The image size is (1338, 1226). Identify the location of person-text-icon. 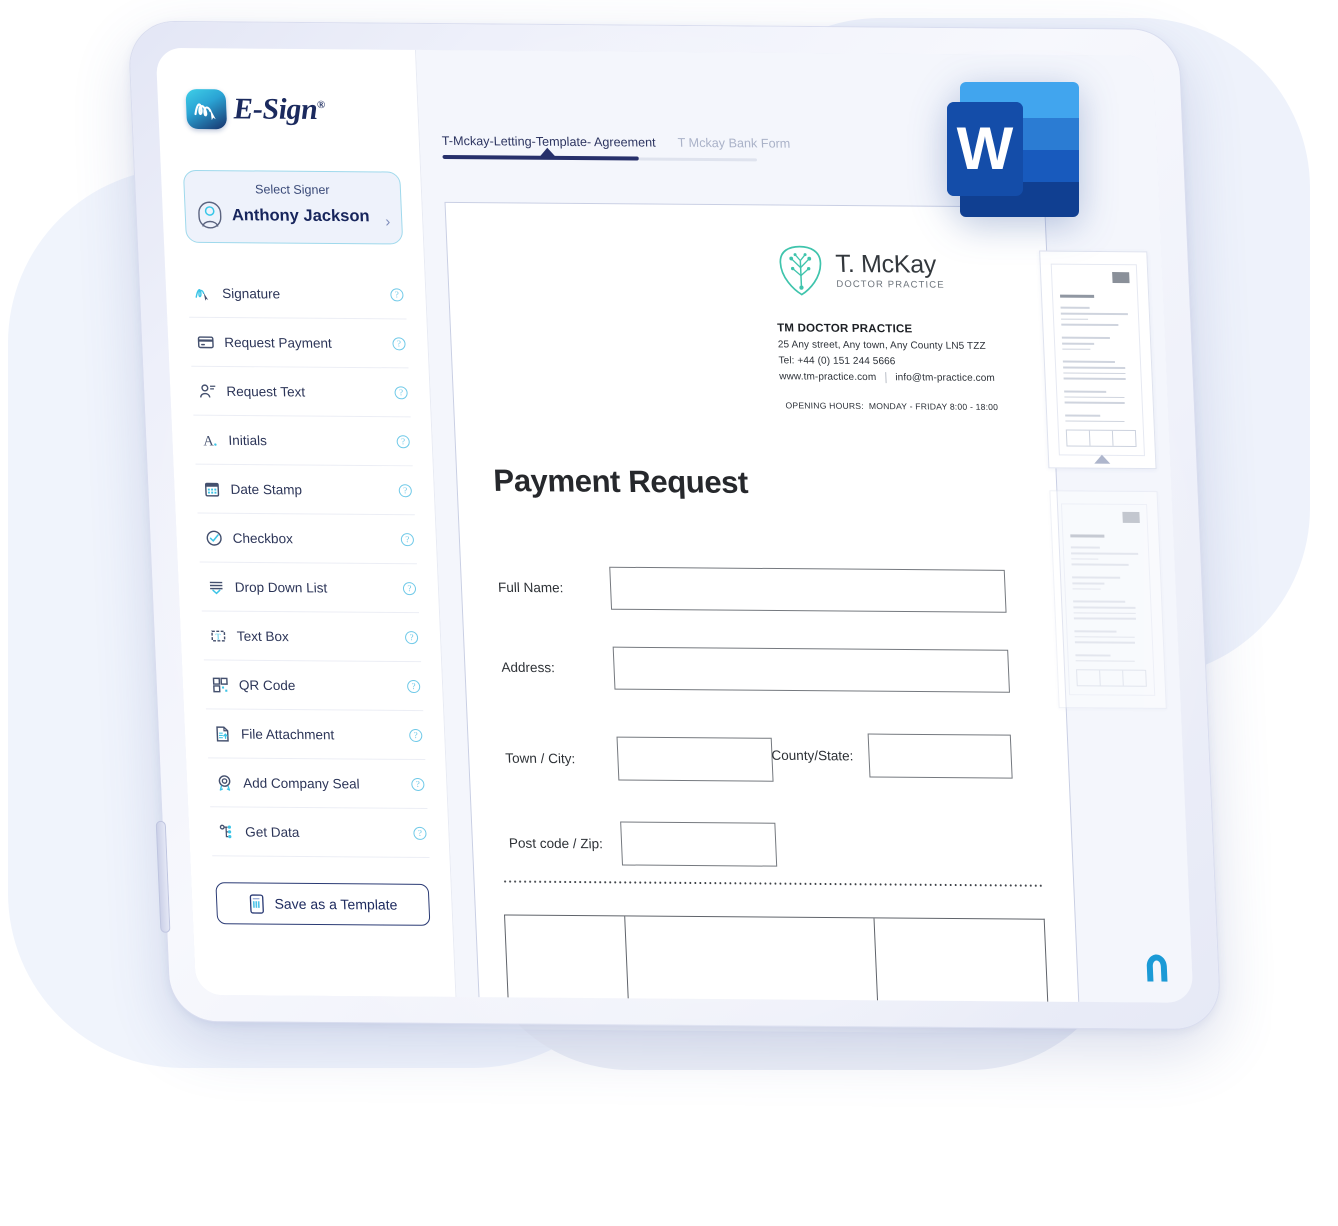
(207, 390).